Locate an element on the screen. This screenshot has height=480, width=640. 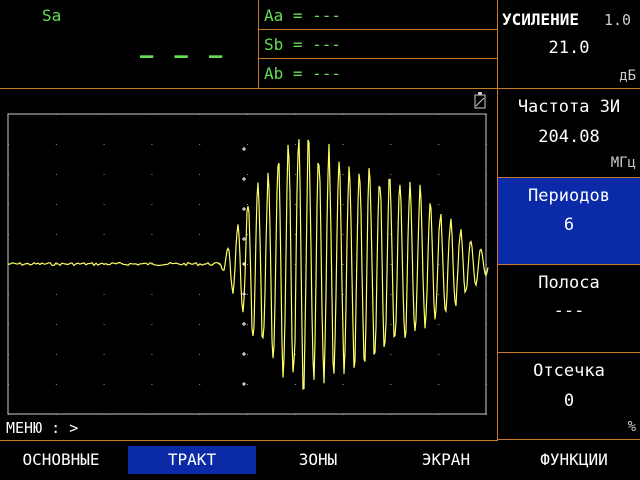
gain-panel: УСИЛЕНИЕ 1.0 21.0 дБ is located at coordinates (568, 44).